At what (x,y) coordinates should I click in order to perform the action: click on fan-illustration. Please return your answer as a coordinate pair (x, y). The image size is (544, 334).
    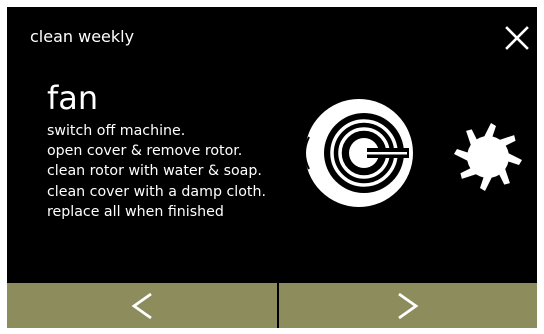
    Looking at the image, I should click on (414, 154).